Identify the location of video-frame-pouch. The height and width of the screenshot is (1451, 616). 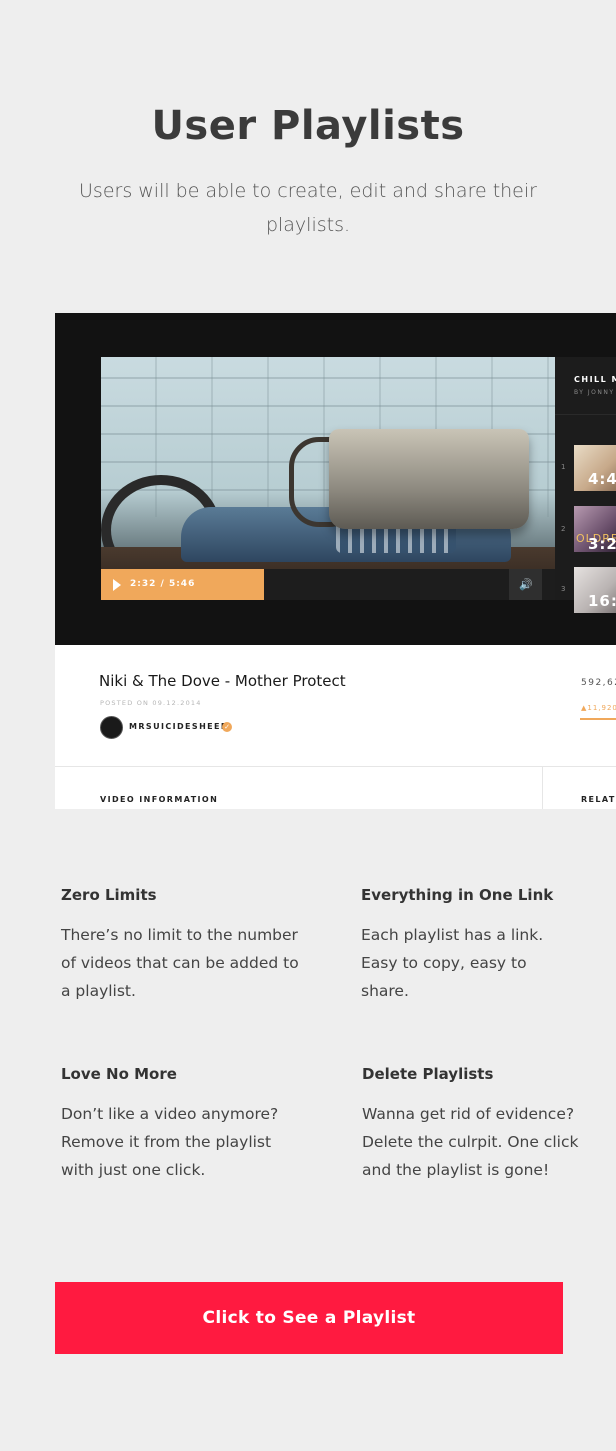
(429, 479).